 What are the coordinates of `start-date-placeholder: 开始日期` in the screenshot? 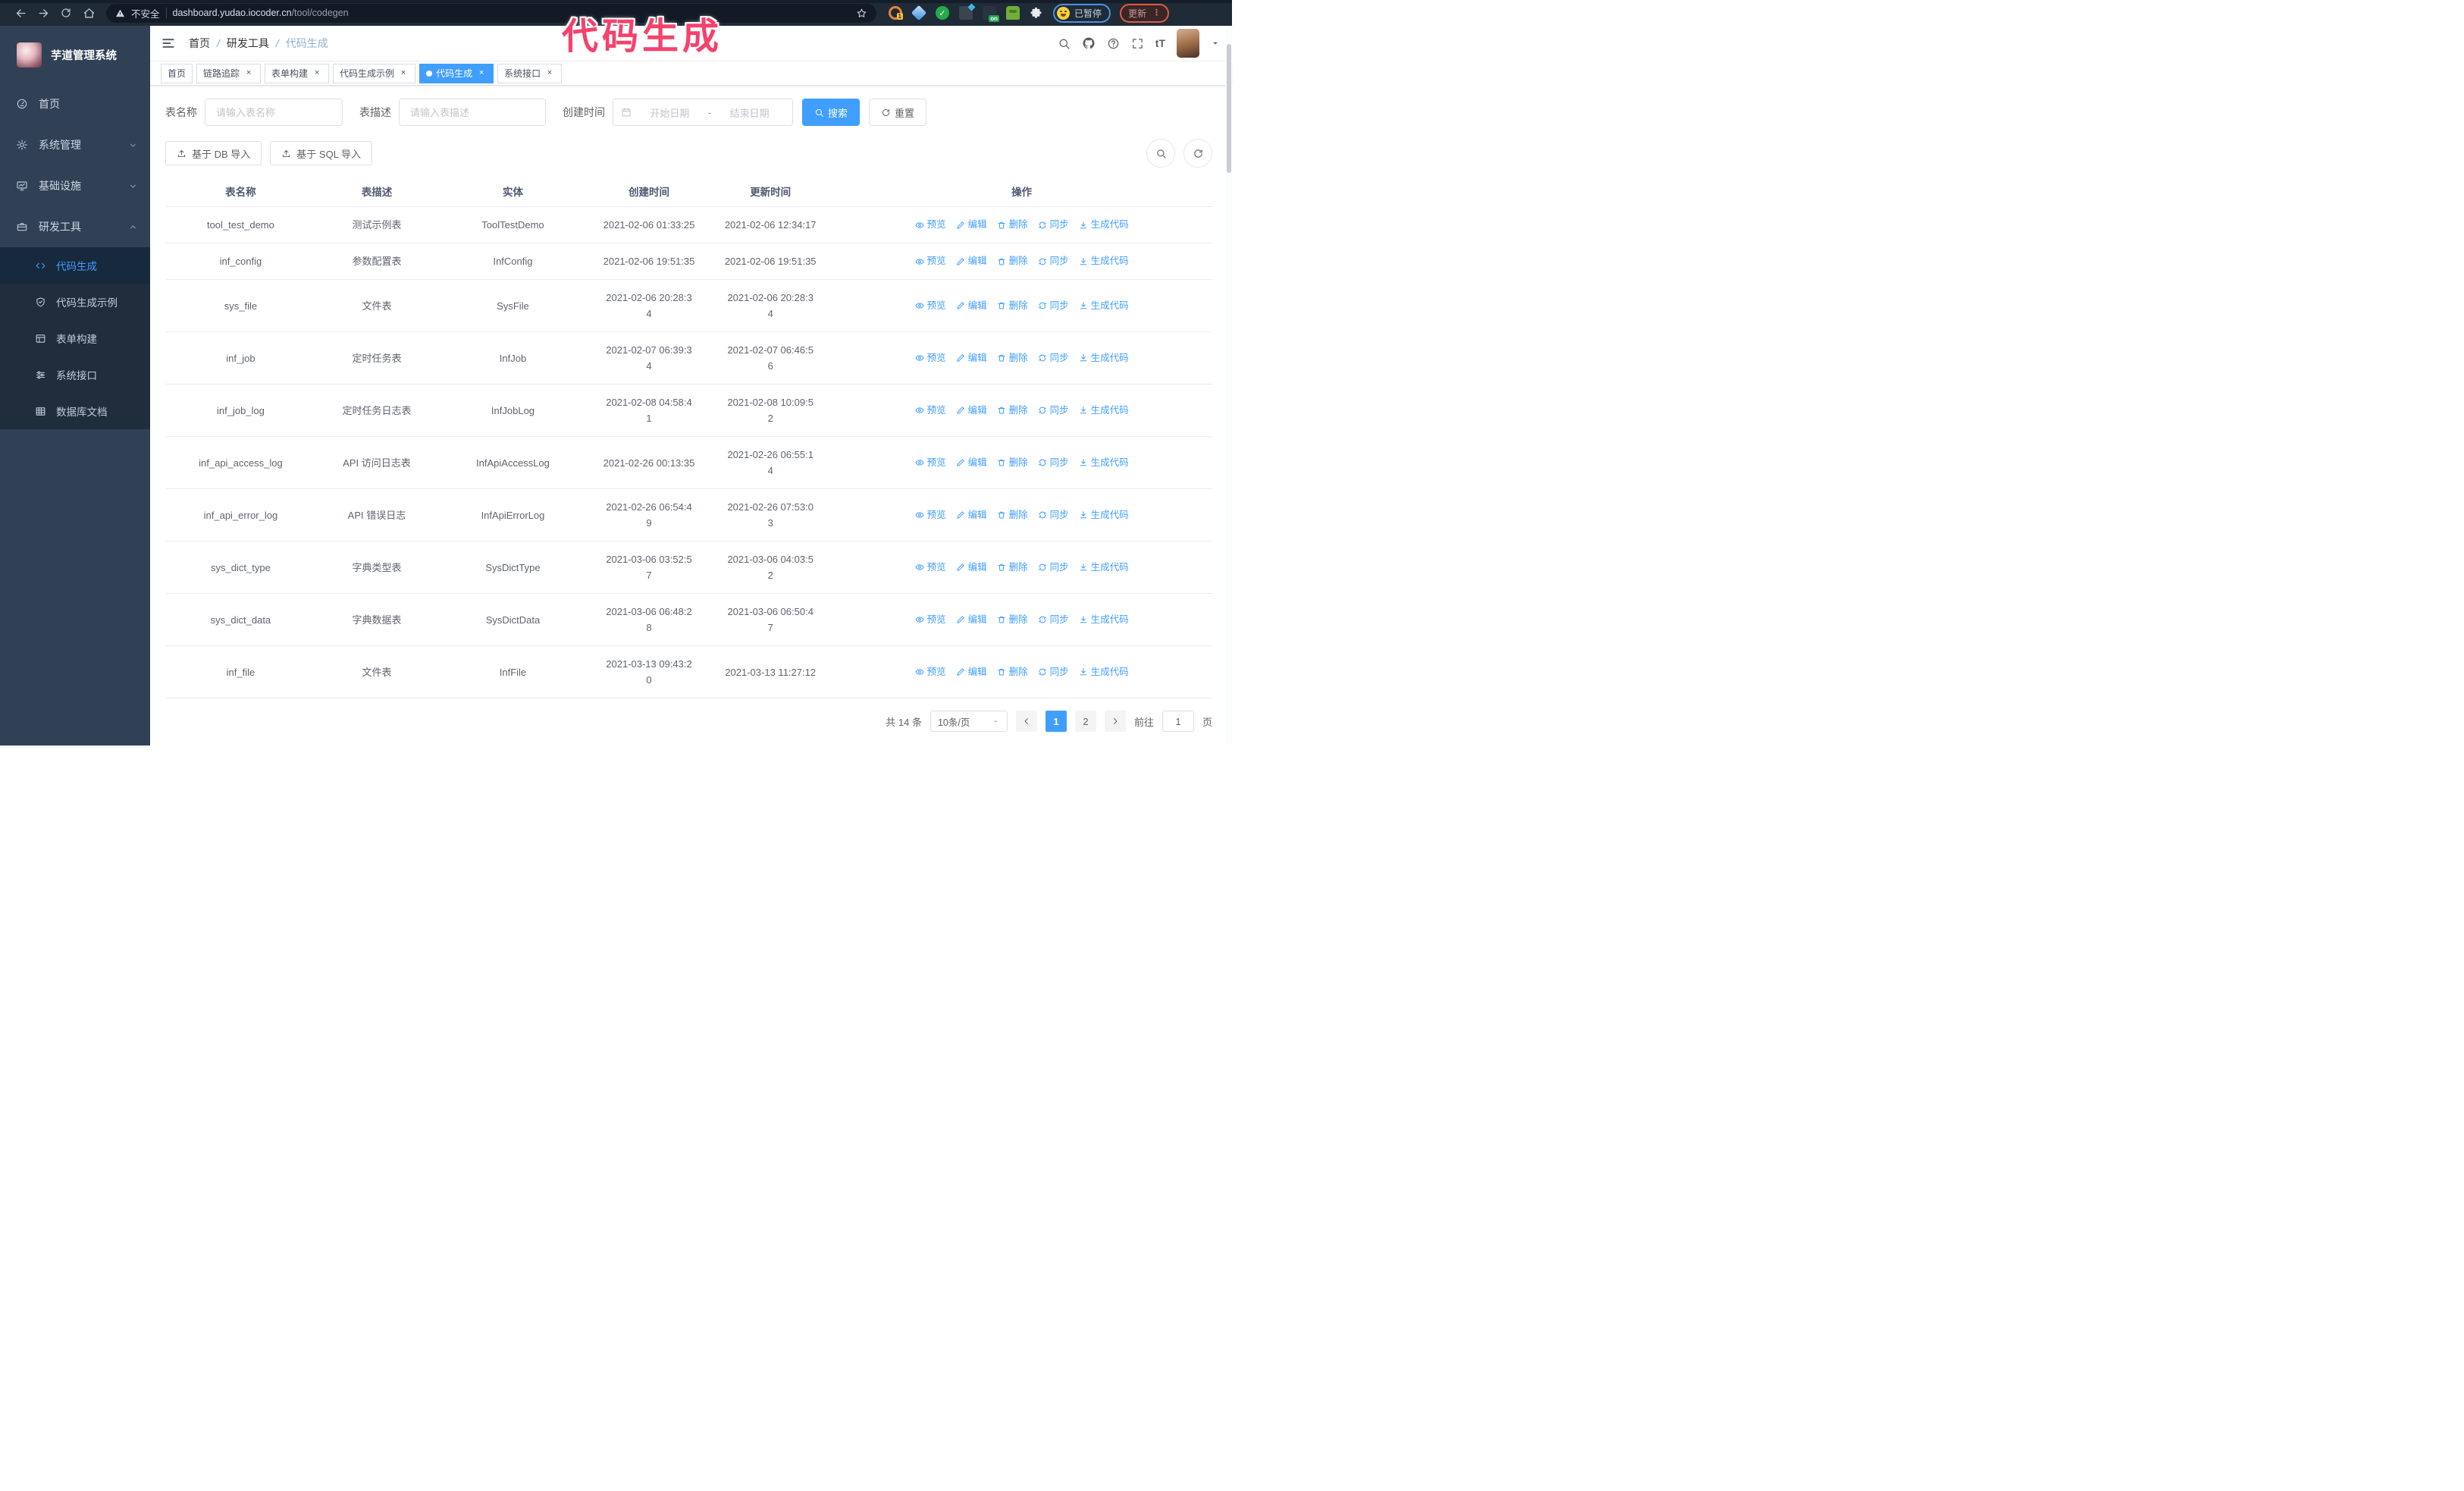 It's located at (670, 112).